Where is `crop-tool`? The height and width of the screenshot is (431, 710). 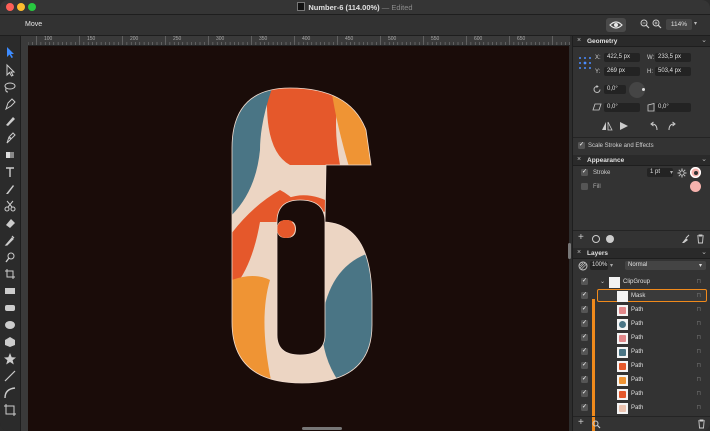 crop-tool is located at coordinates (10, 274).